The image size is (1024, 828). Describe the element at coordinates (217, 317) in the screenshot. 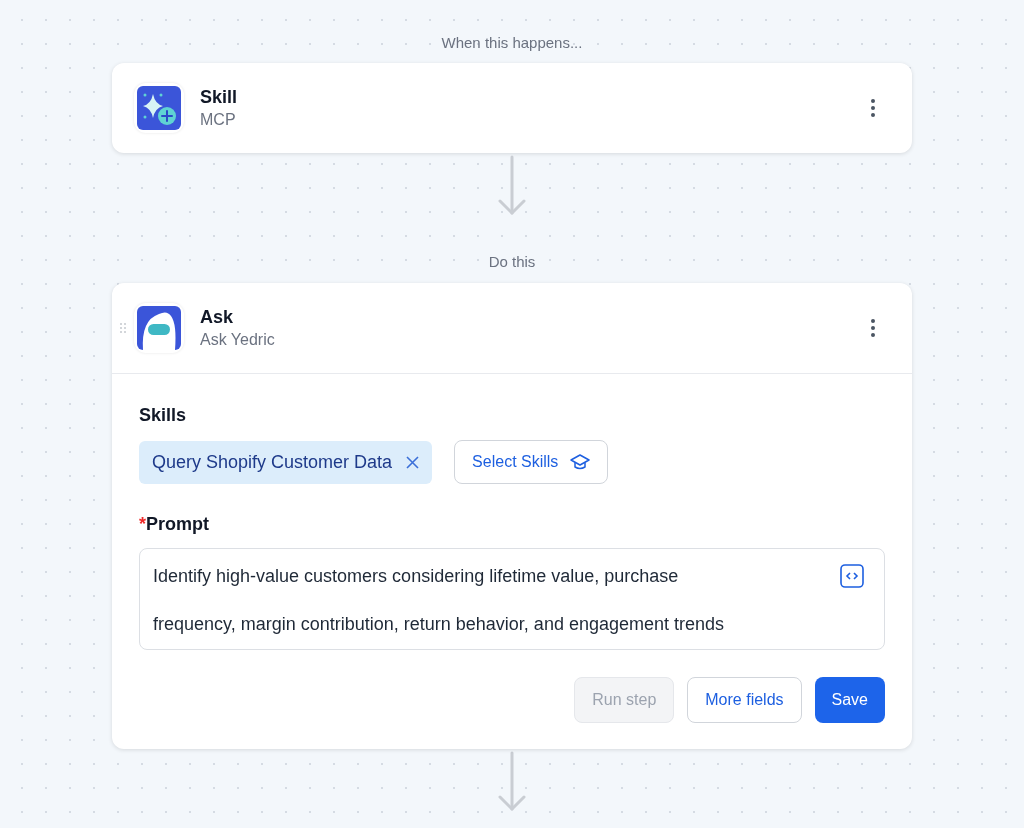

I see `step-title: Ask` at that location.